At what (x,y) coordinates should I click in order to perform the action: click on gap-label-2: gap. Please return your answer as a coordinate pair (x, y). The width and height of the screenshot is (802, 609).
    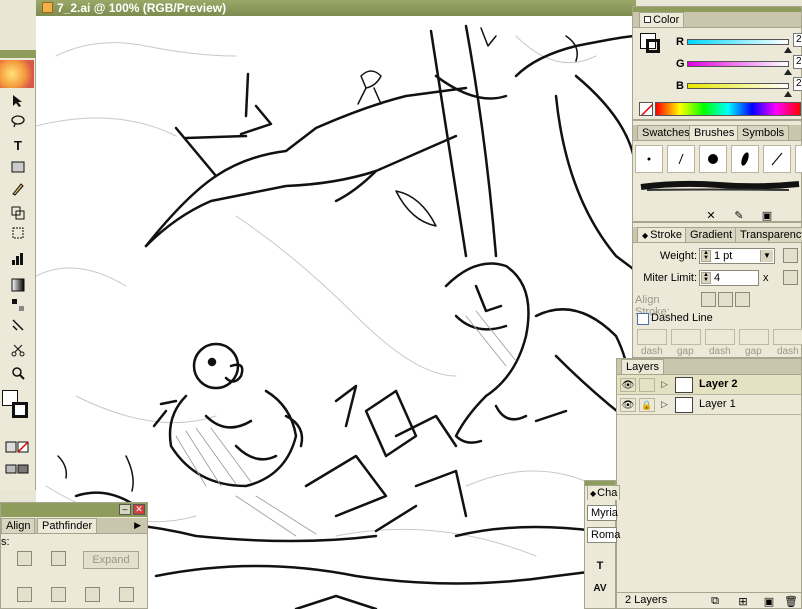
    Looking at the image, I should click on (753, 351).